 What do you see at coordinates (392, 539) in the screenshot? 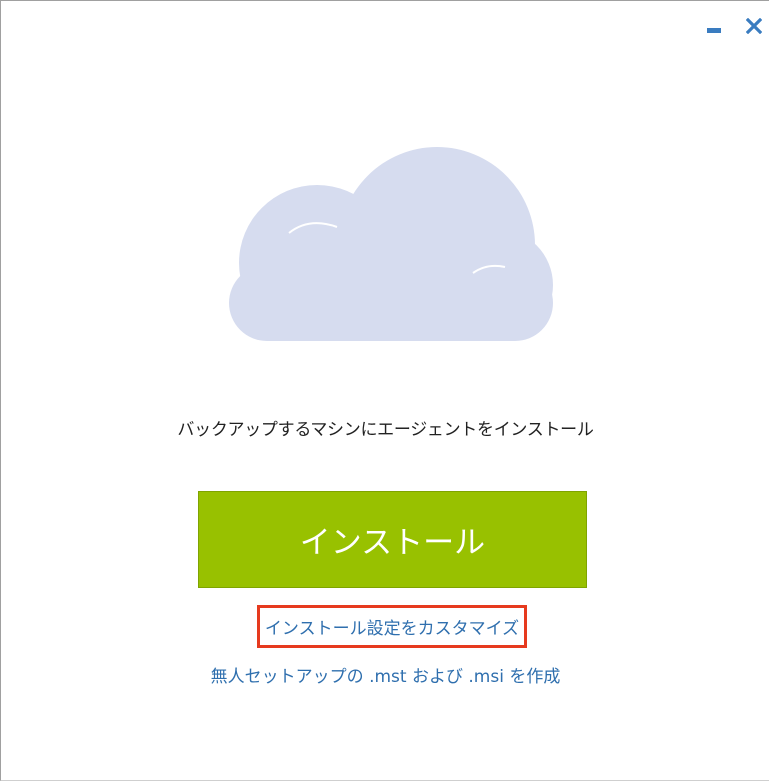
I see `install-button: インストール` at bounding box center [392, 539].